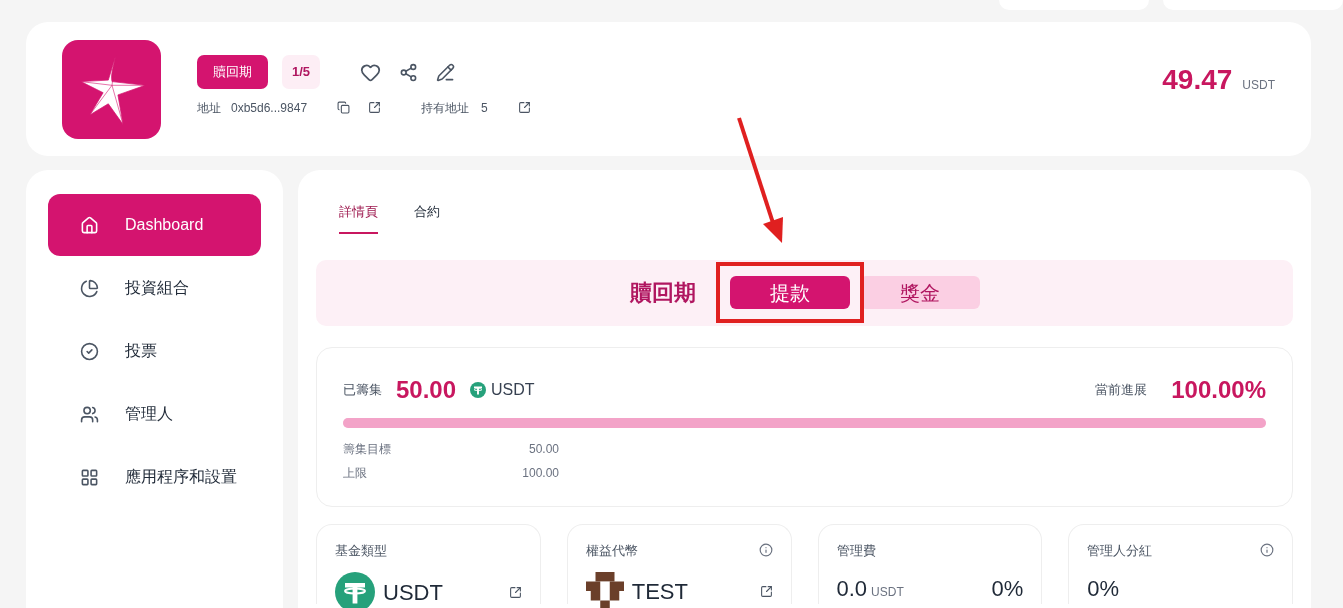 This screenshot has width=1343, height=608. What do you see at coordinates (154, 351) in the screenshot?
I see `sidebar-item: 投票` at bounding box center [154, 351].